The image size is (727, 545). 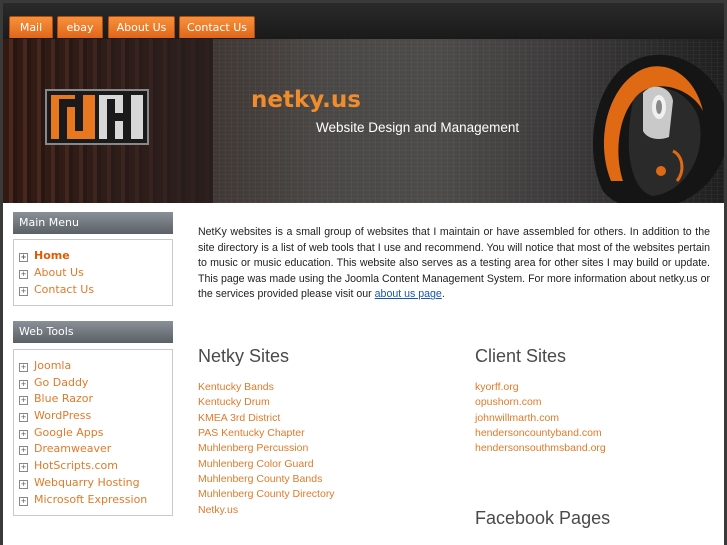 What do you see at coordinates (363, 21) in the screenshot?
I see `top-nav: Mail ebay About Us Contact Us` at bounding box center [363, 21].